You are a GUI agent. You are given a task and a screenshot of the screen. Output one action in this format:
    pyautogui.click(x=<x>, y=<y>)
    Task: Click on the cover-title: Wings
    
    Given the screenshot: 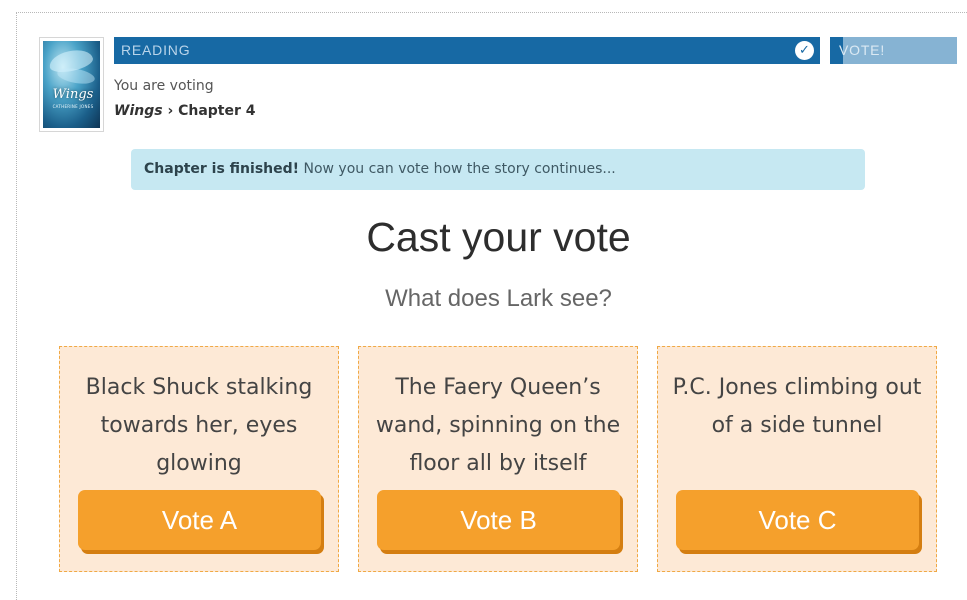 What is the action you would take?
    pyautogui.click(x=73, y=94)
    